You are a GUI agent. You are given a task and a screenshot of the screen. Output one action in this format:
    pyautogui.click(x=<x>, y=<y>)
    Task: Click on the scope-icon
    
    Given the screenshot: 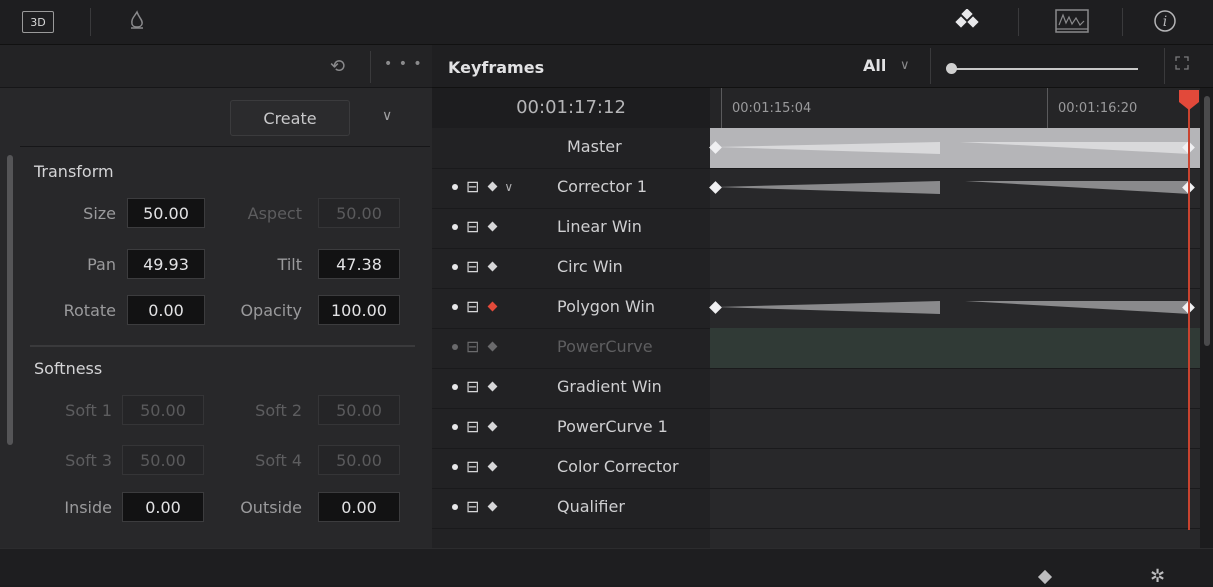 What is the action you would take?
    pyautogui.click(x=1072, y=21)
    